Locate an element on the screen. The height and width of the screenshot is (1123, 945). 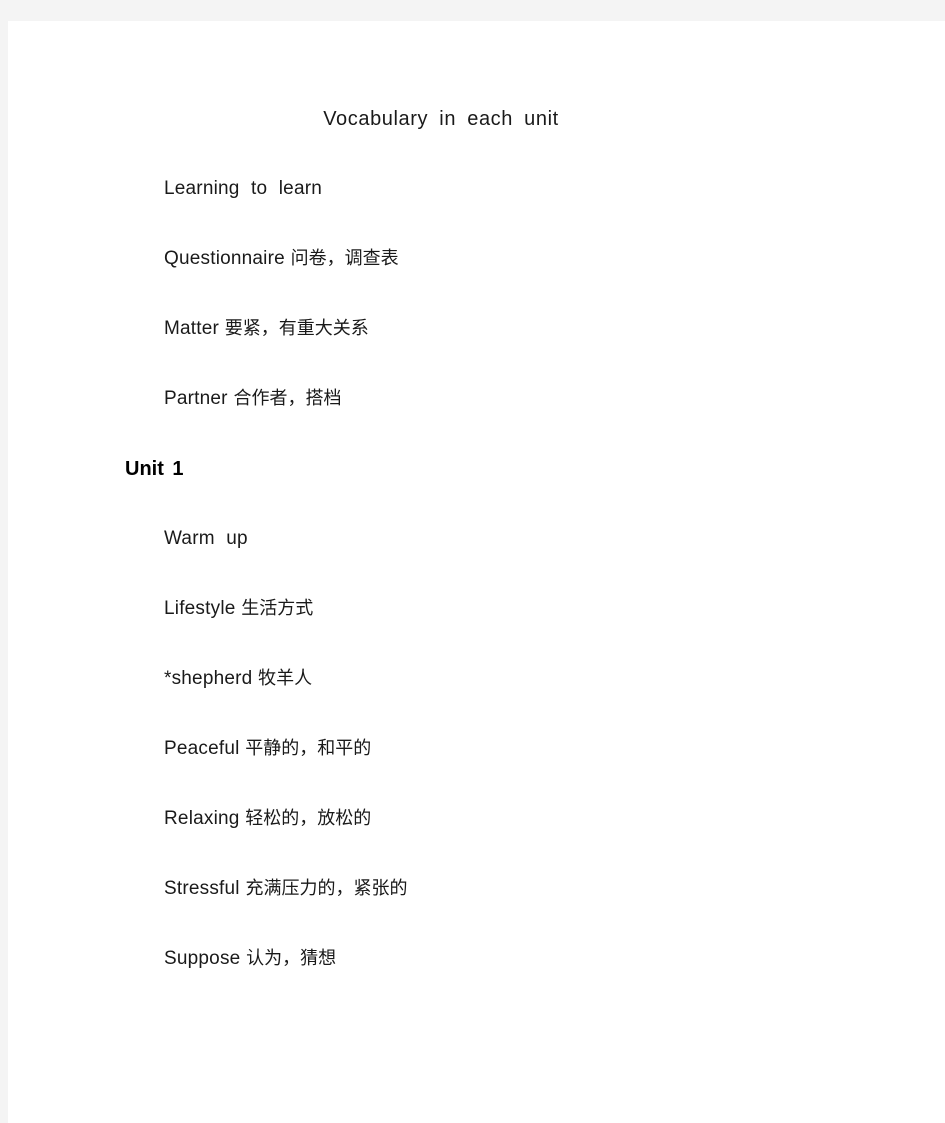
page-title: Vocabulary in each unit is located at coordinates (441, 119).